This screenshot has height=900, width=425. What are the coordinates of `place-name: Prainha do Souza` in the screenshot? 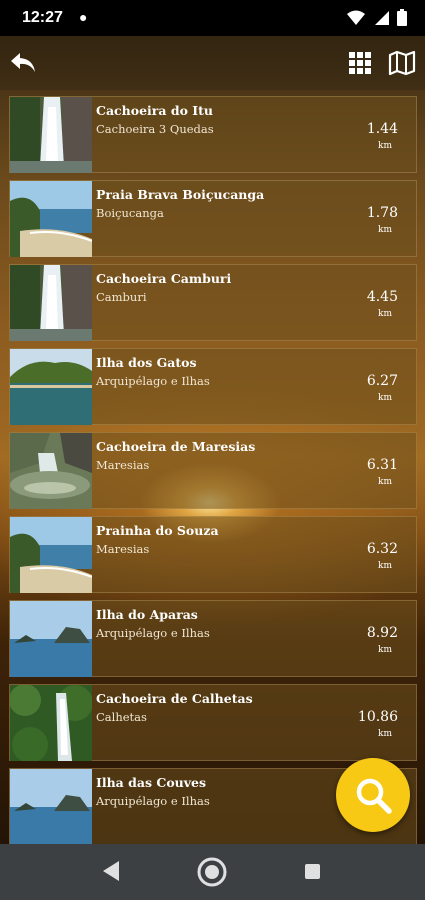 It's located at (157, 530).